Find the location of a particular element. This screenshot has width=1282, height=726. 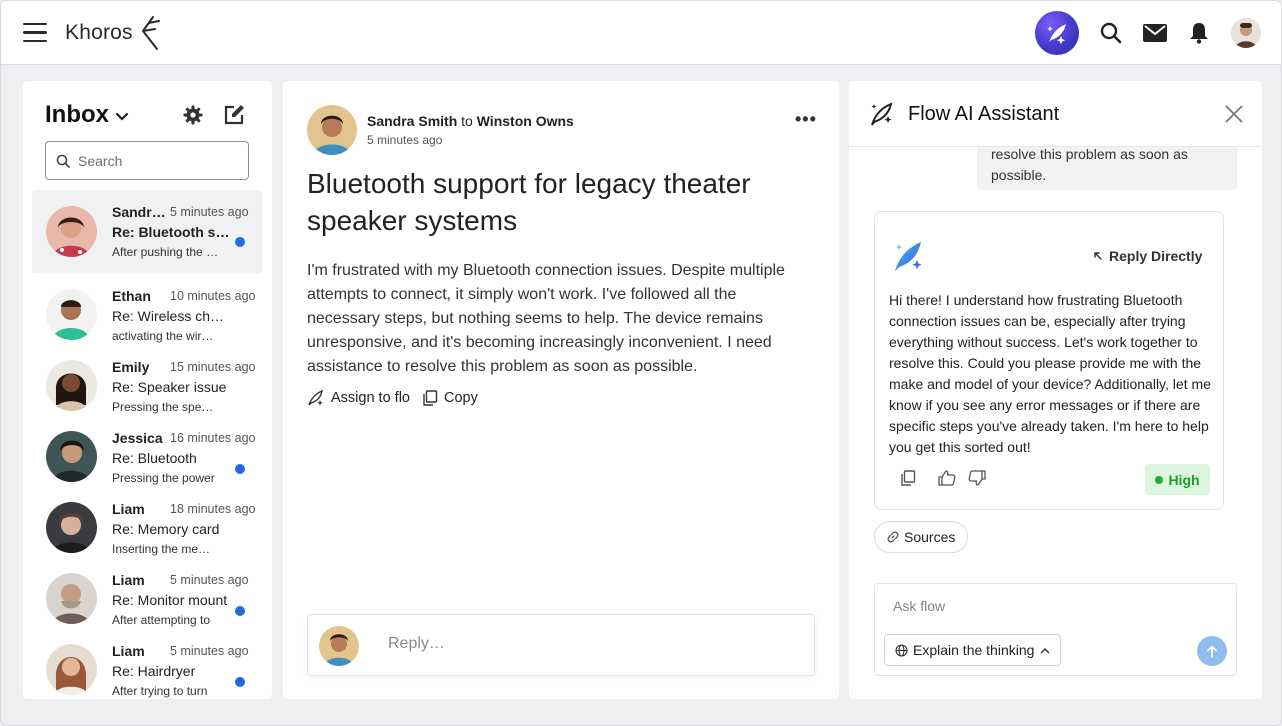

message-time: 18 minutes ago is located at coordinates (213, 509).